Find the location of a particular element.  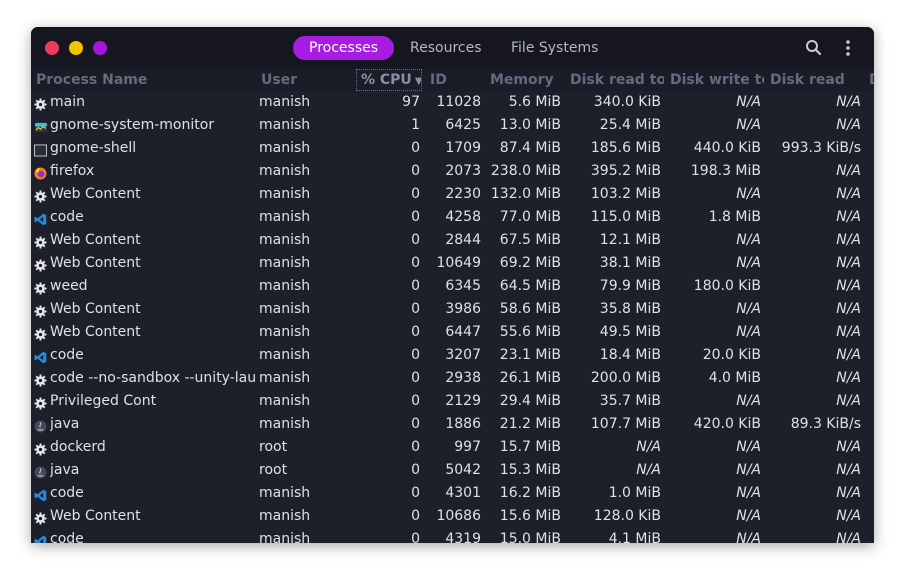

cell-disk-read-total: 200.0 MiB is located at coordinates (625, 378).